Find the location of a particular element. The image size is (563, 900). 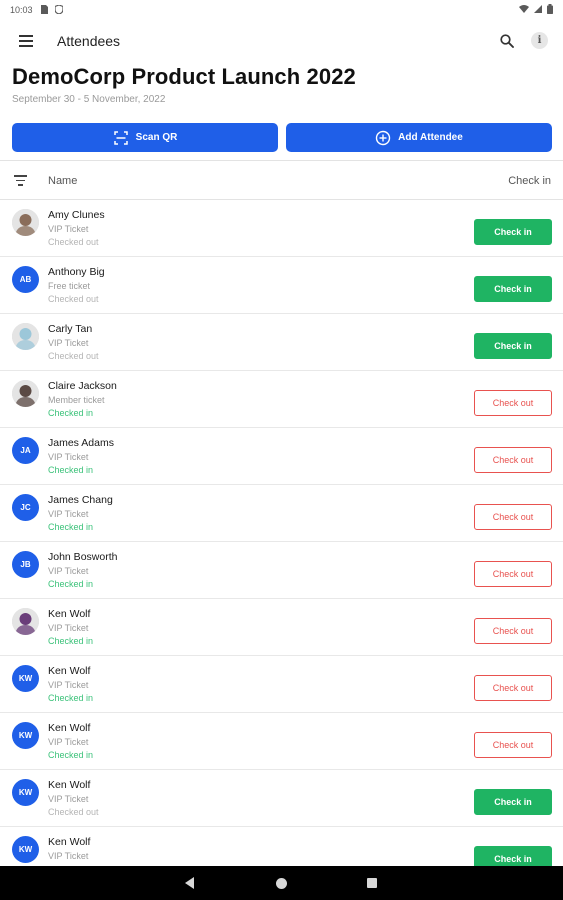

app-title: Attendees is located at coordinates (89, 41).